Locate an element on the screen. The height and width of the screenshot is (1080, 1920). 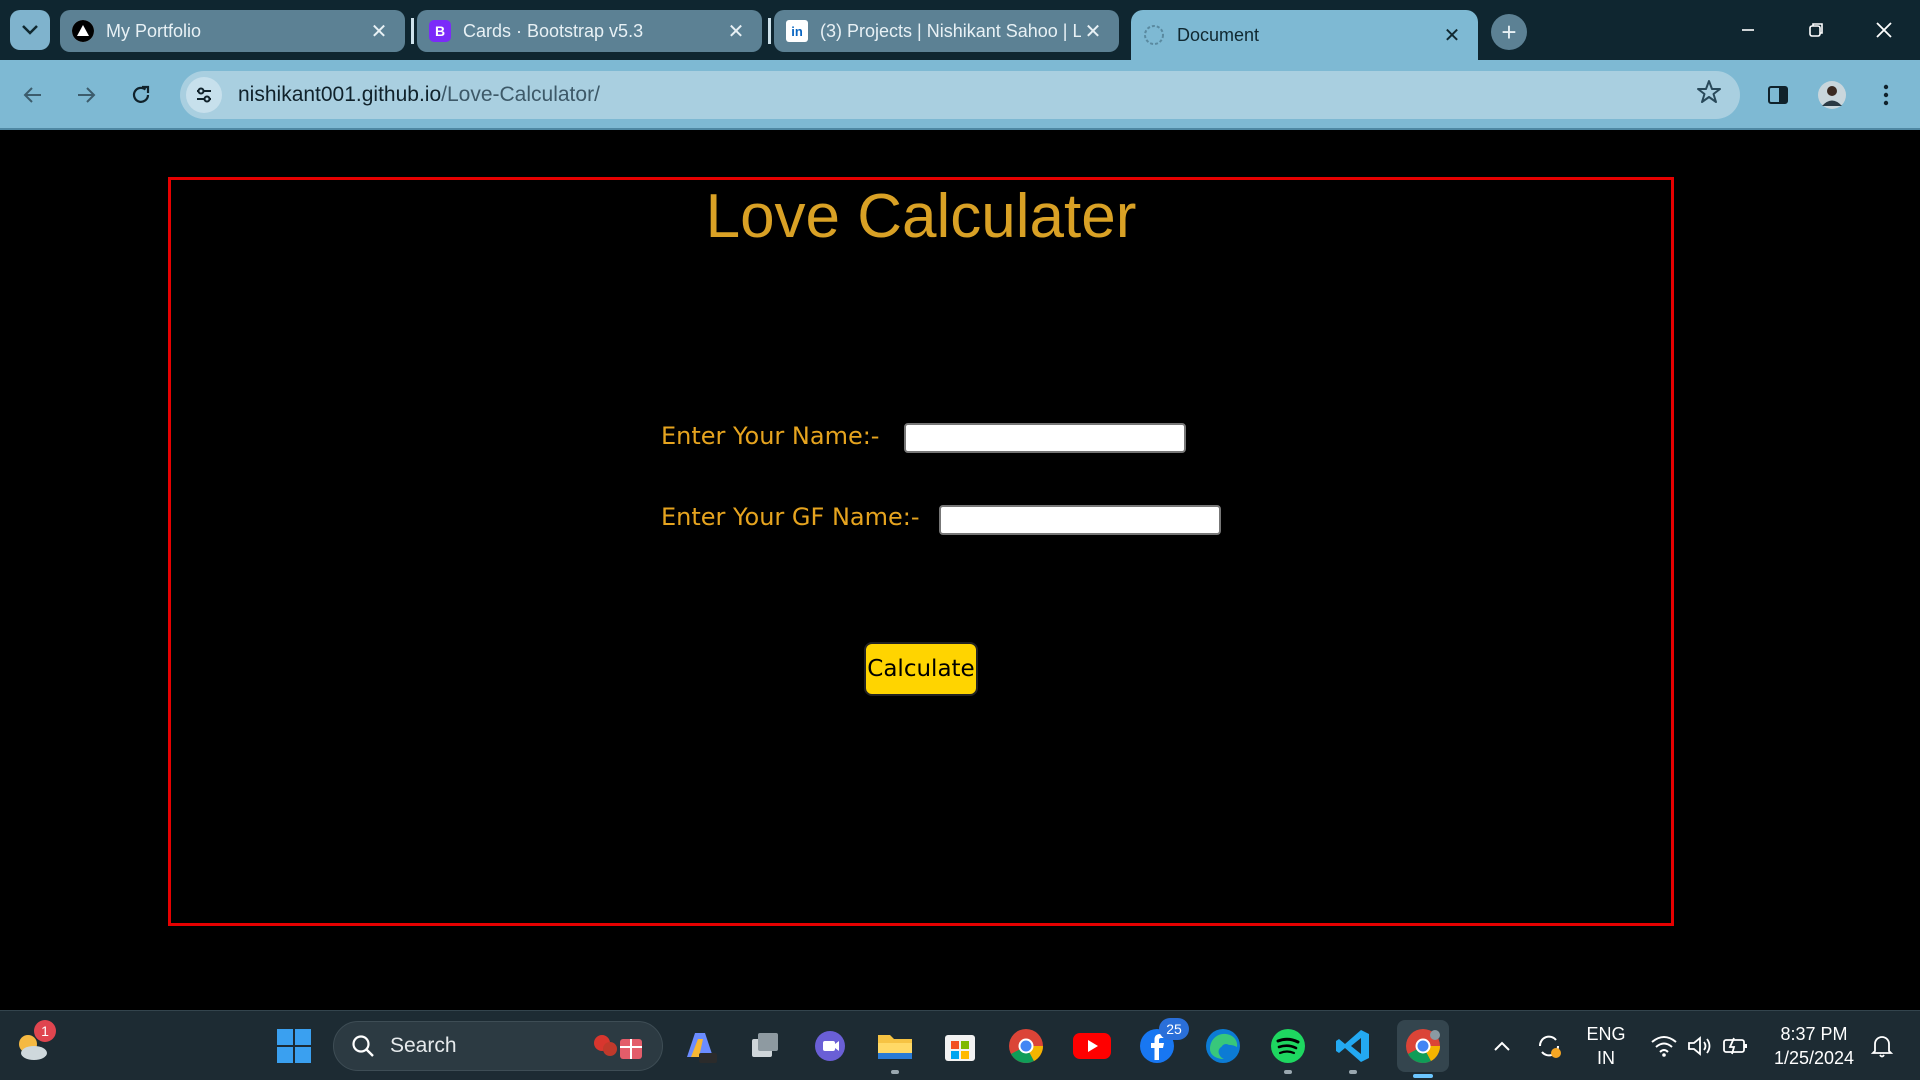
weather-badge: 1 is located at coordinates (45, 1031).